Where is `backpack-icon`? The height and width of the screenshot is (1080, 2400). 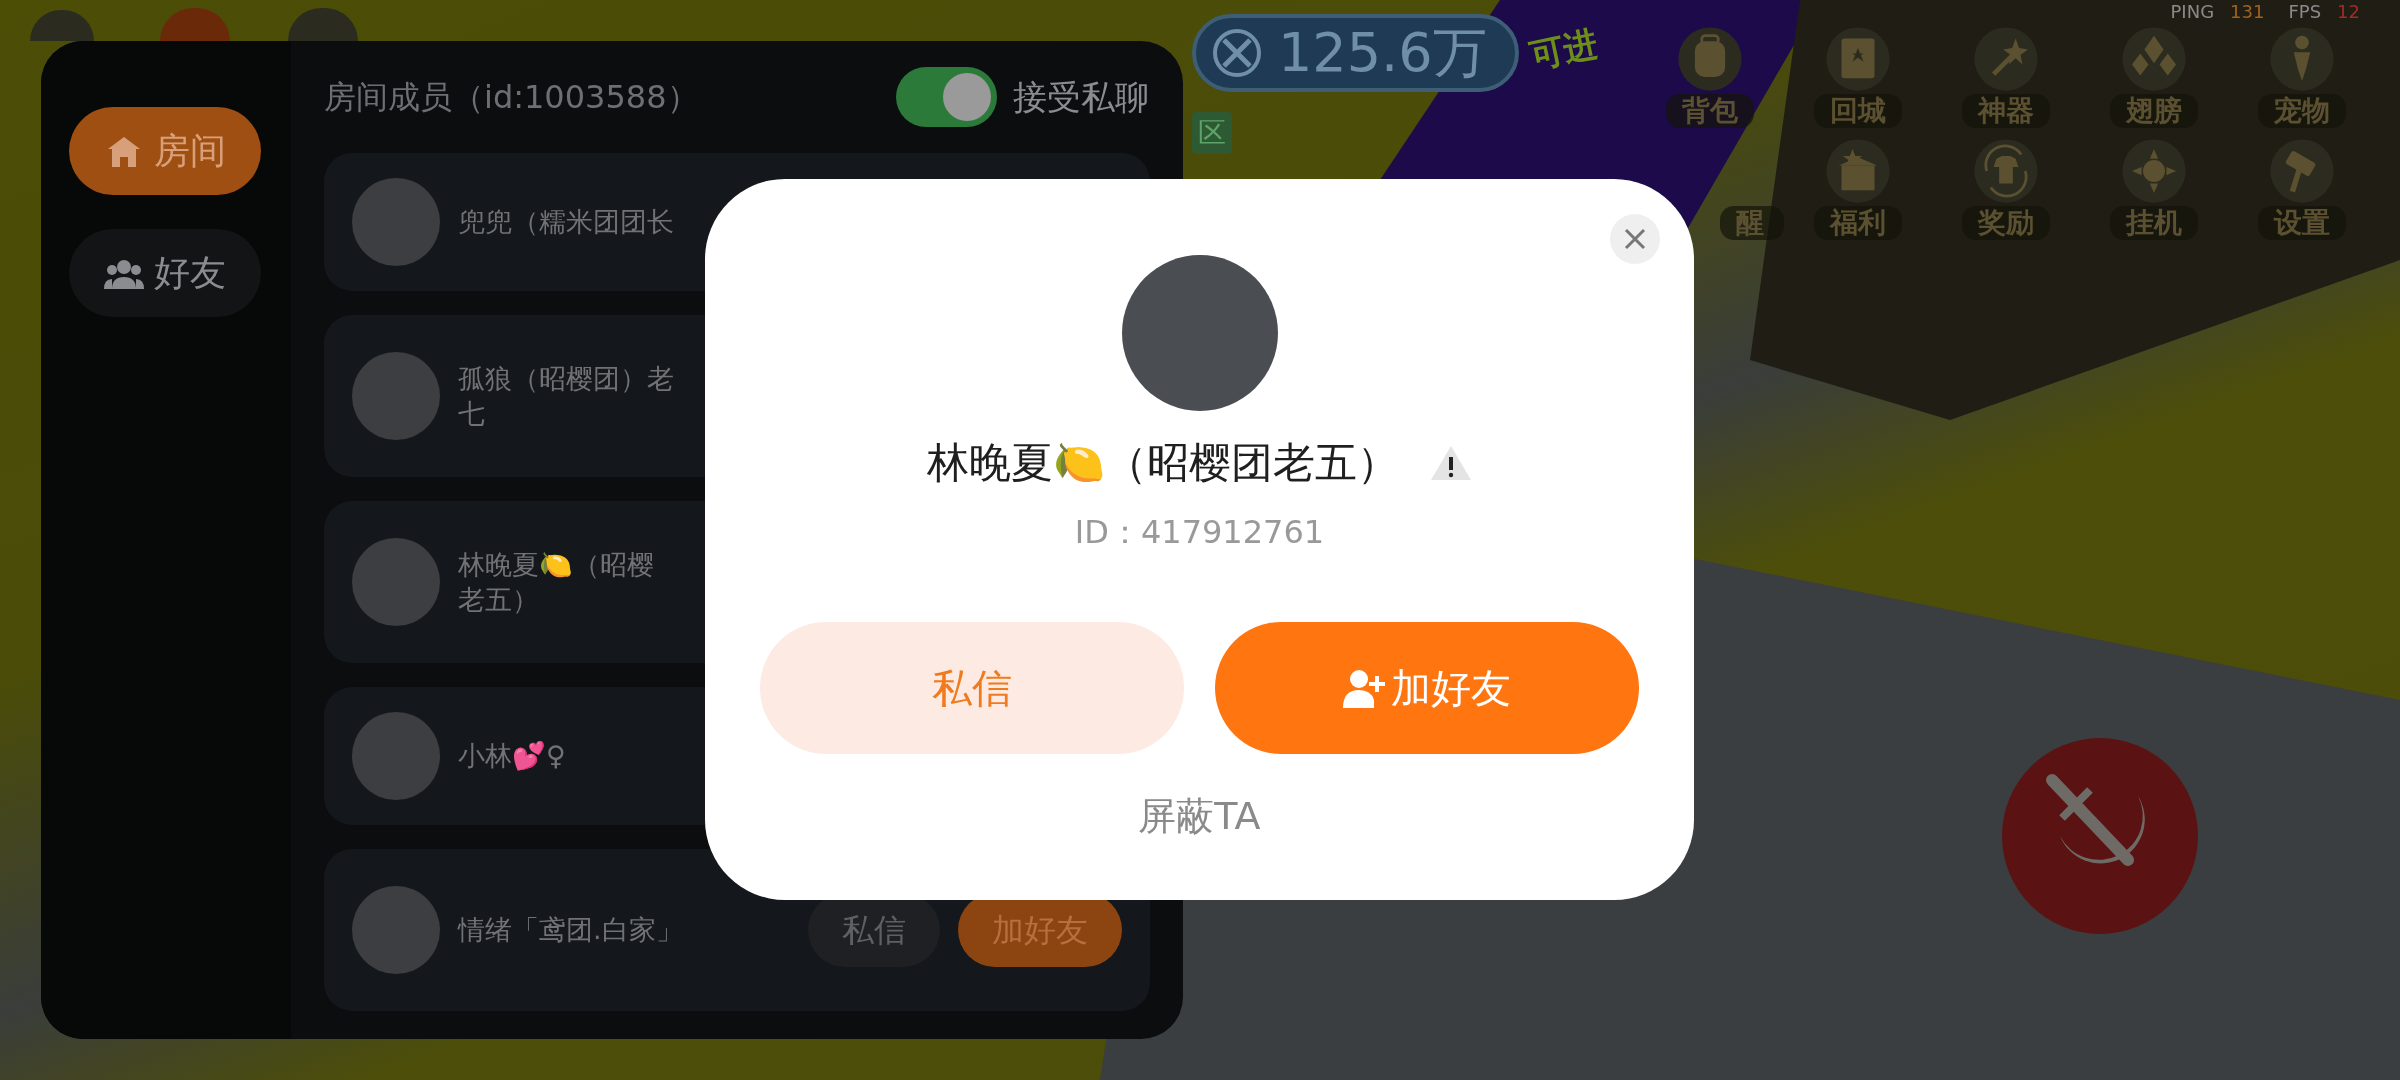 backpack-icon is located at coordinates (1710, 59).